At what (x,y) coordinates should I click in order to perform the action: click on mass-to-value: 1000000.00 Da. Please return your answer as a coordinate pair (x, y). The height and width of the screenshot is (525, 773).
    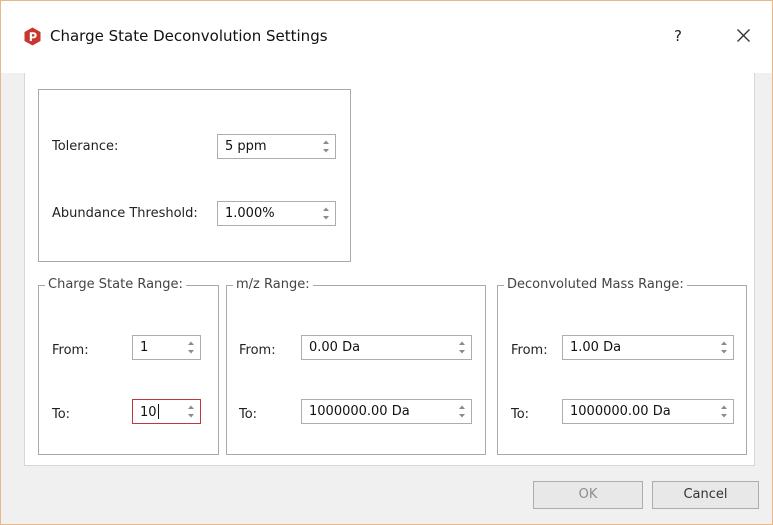
    Looking at the image, I should click on (620, 411).